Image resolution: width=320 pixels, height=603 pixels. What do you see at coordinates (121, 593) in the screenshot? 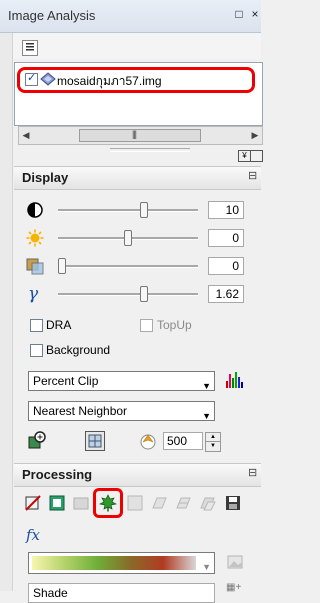
I see `render-method-dropdown: Shade` at bounding box center [121, 593].